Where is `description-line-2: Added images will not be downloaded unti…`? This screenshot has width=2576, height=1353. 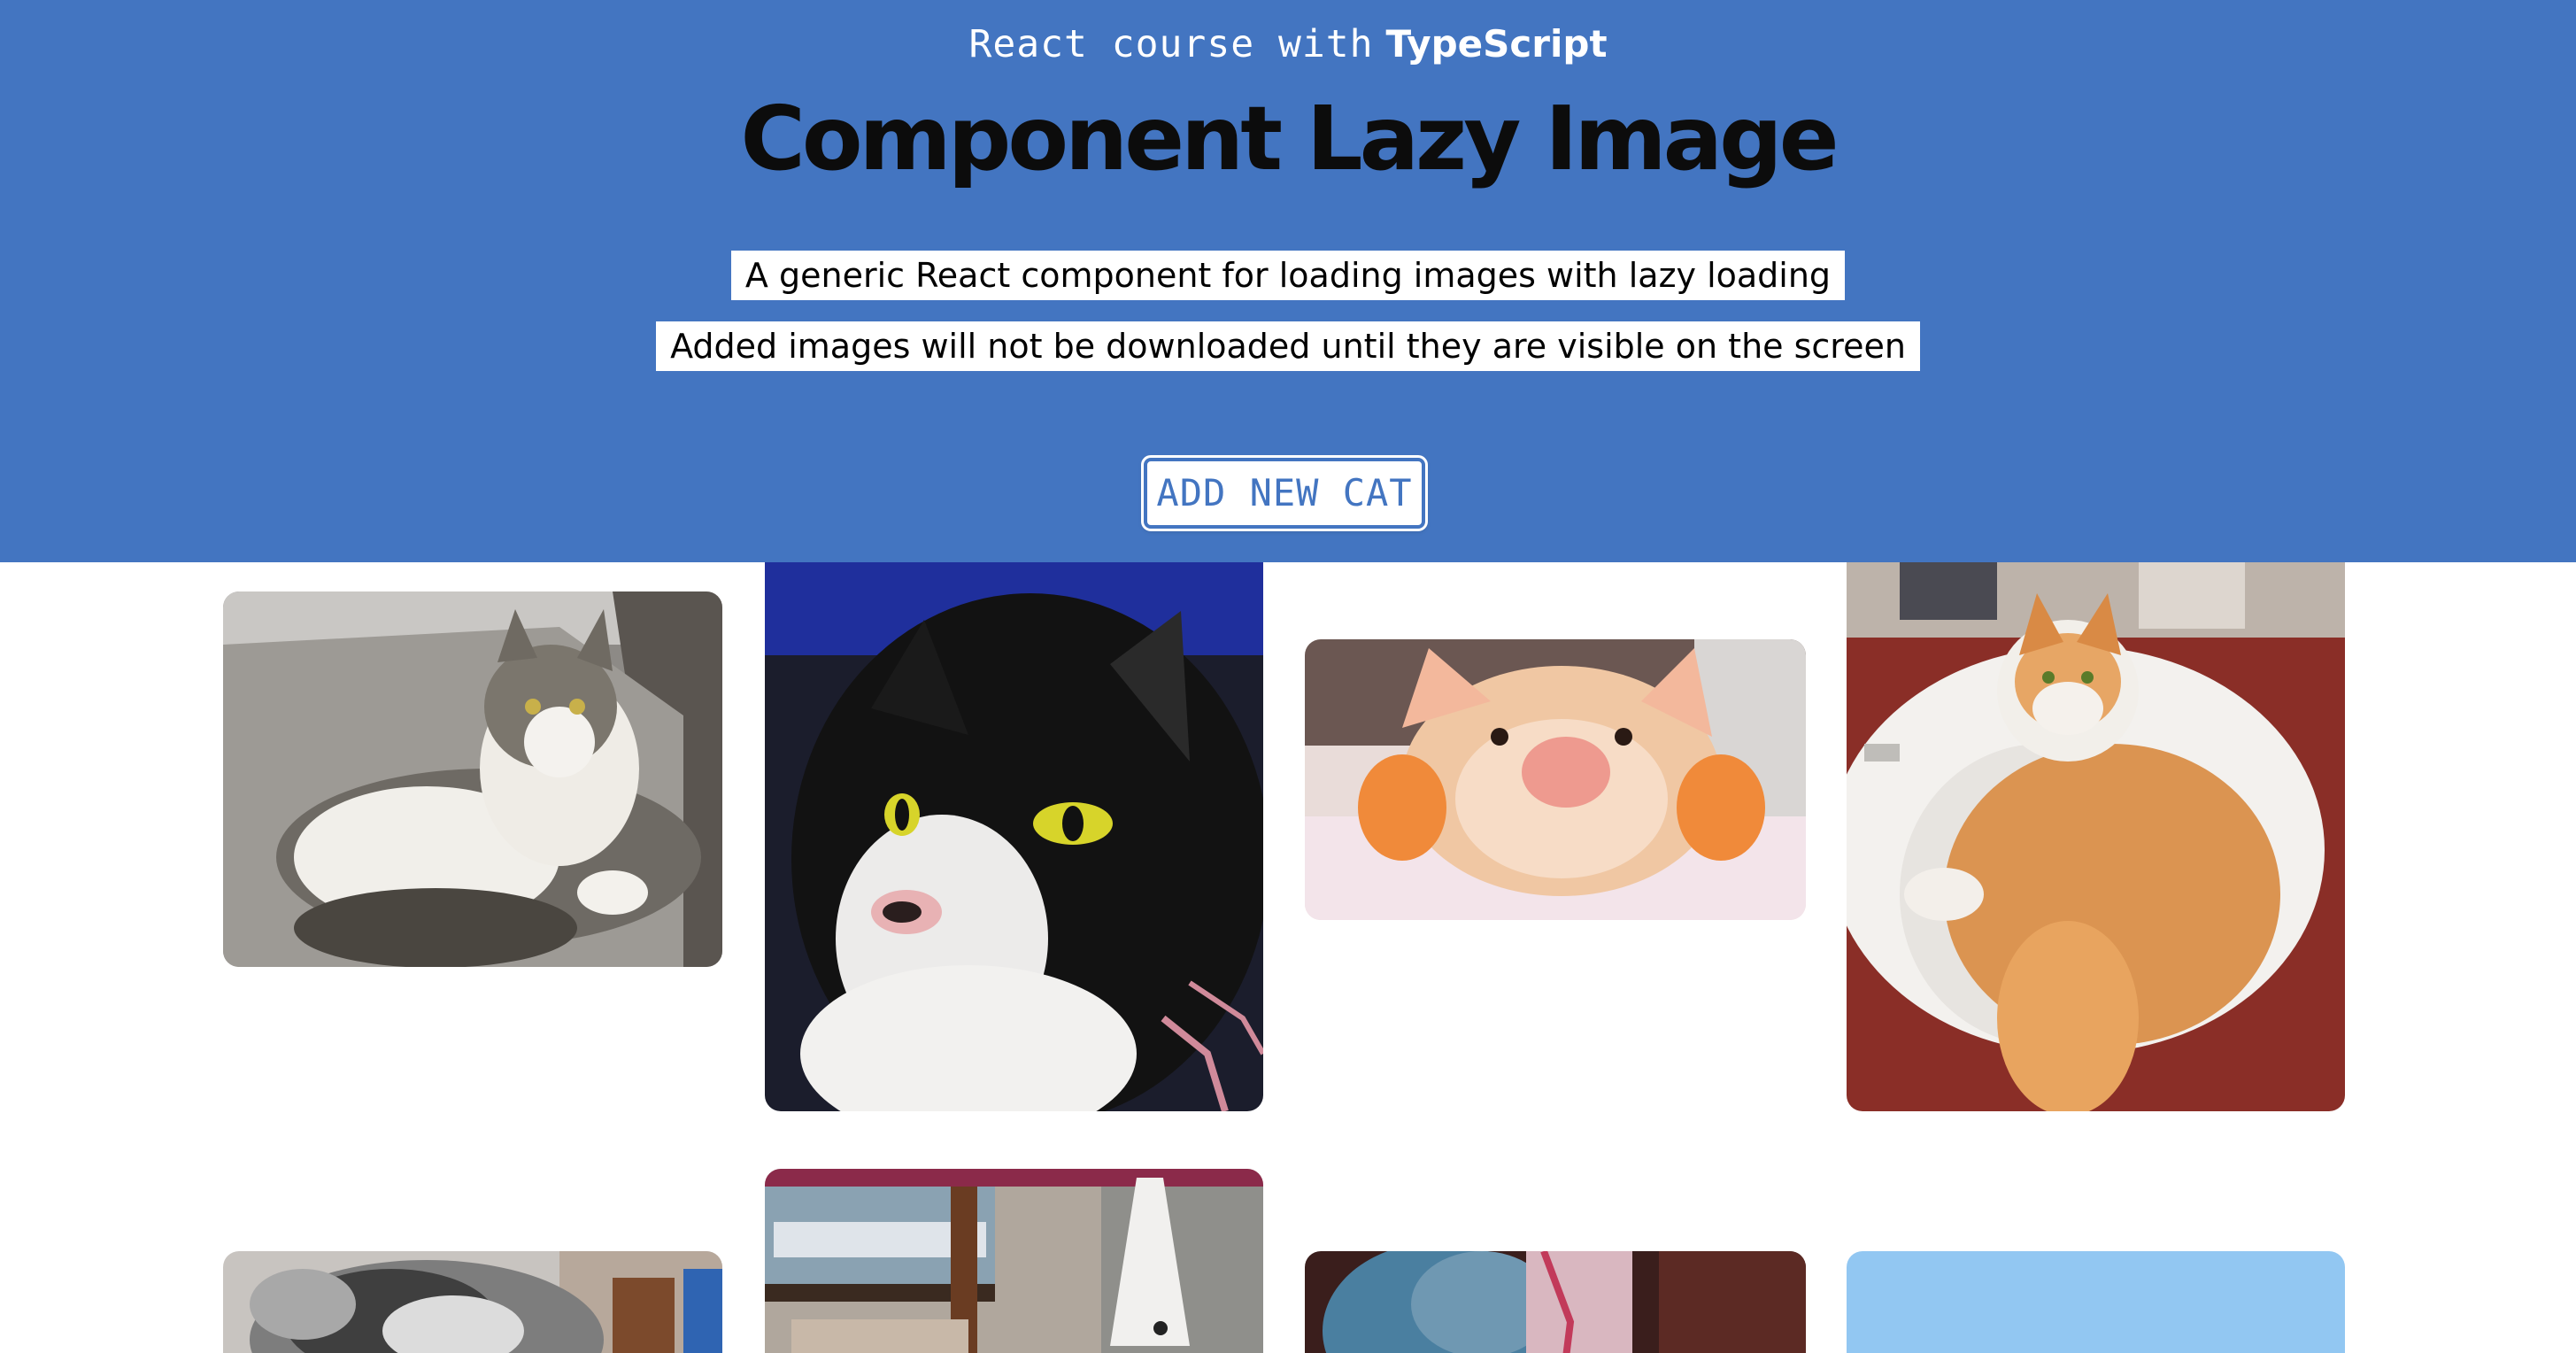 description-line-2: Added images will not be downloaded unti… is located at coordinates (1288, 346).